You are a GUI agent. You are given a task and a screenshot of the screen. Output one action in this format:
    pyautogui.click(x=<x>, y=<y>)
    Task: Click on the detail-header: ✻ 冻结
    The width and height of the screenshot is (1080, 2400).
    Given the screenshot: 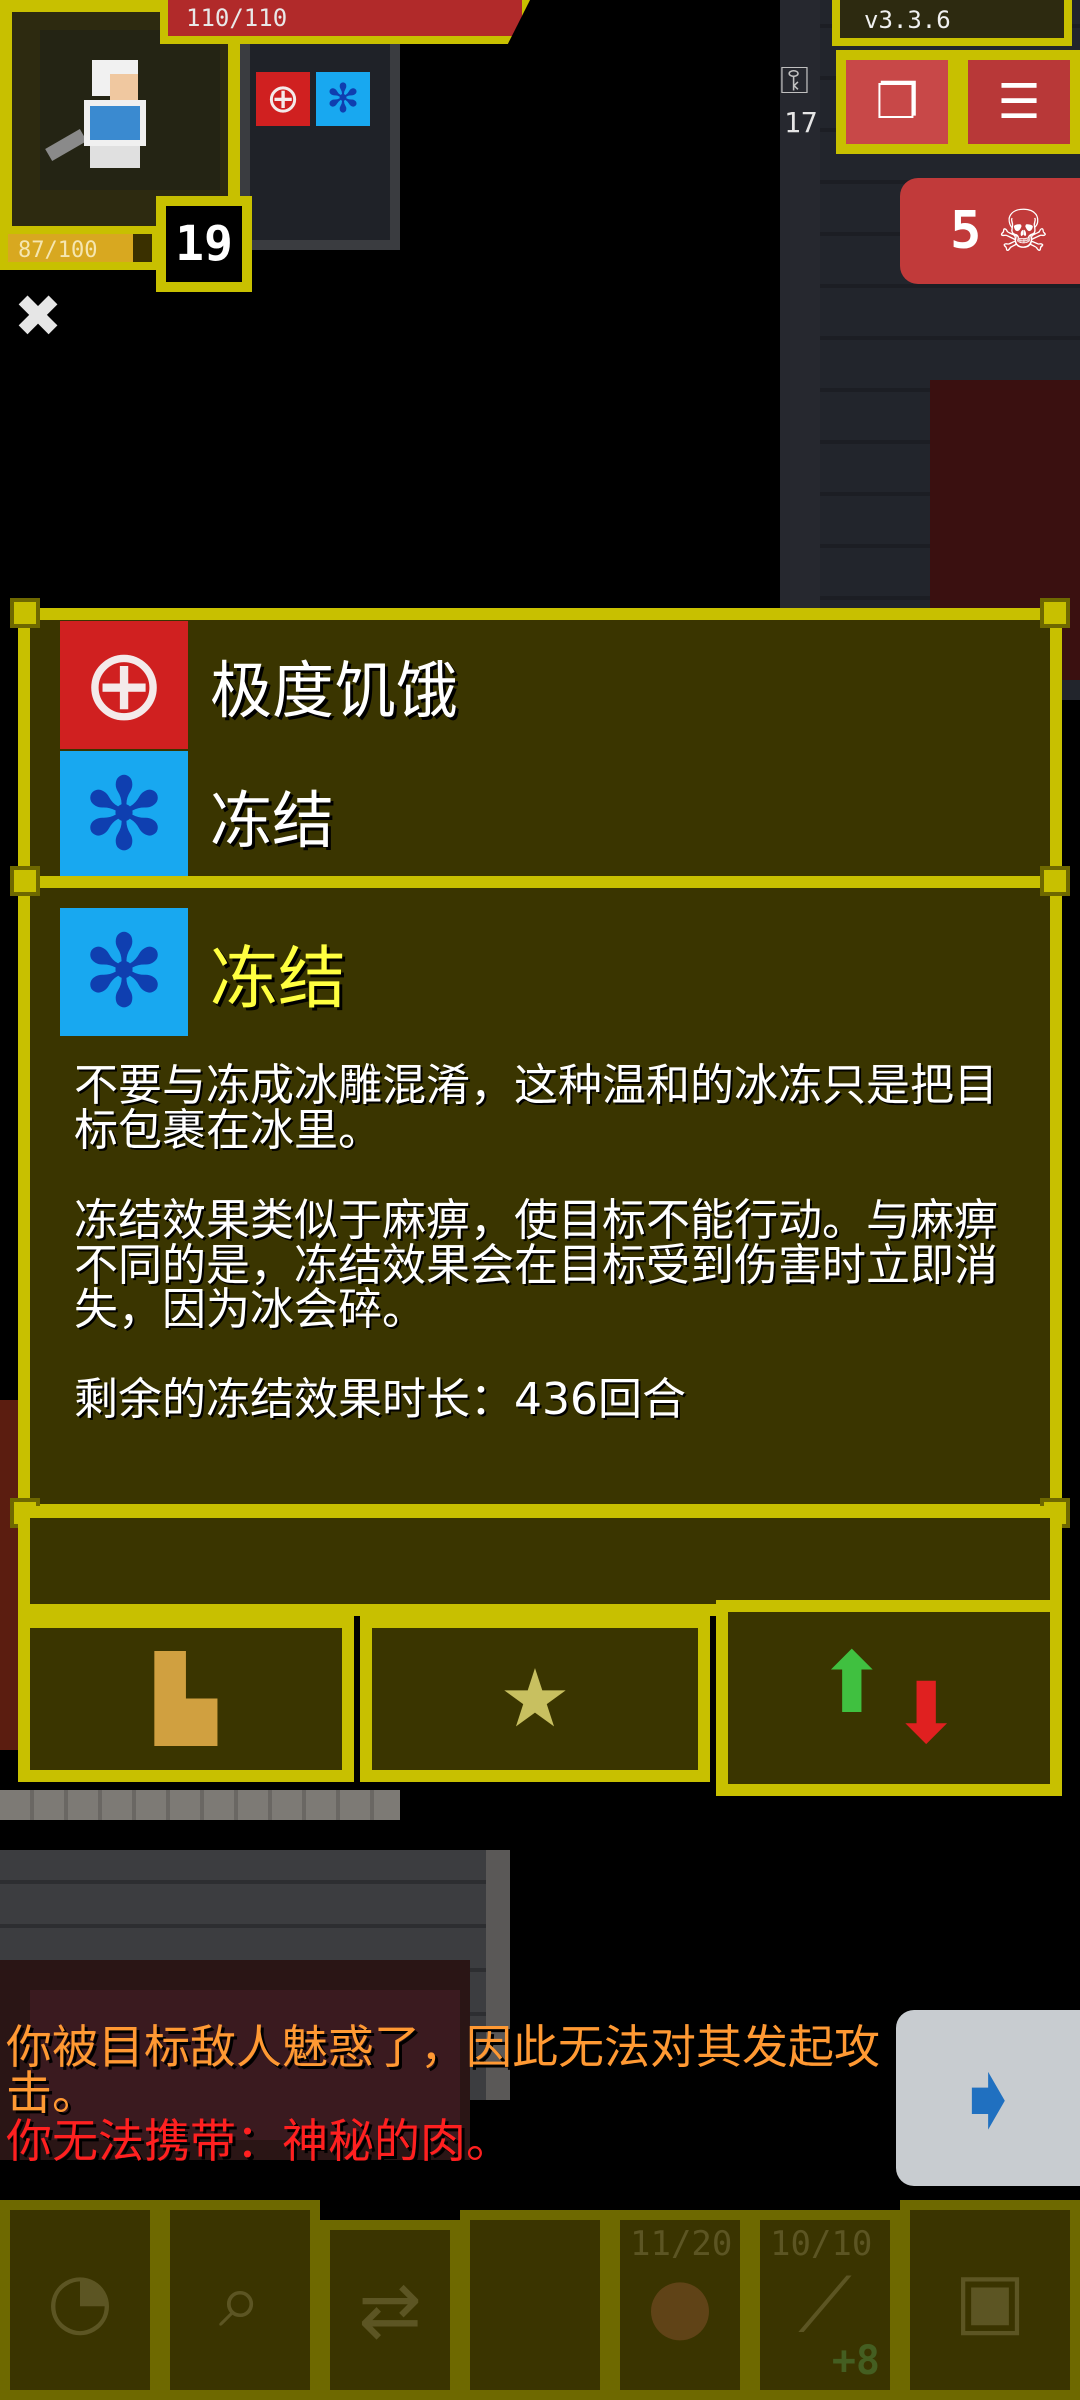 What is the action you would take?
    pyautogui.click(x=203, y=972)
    